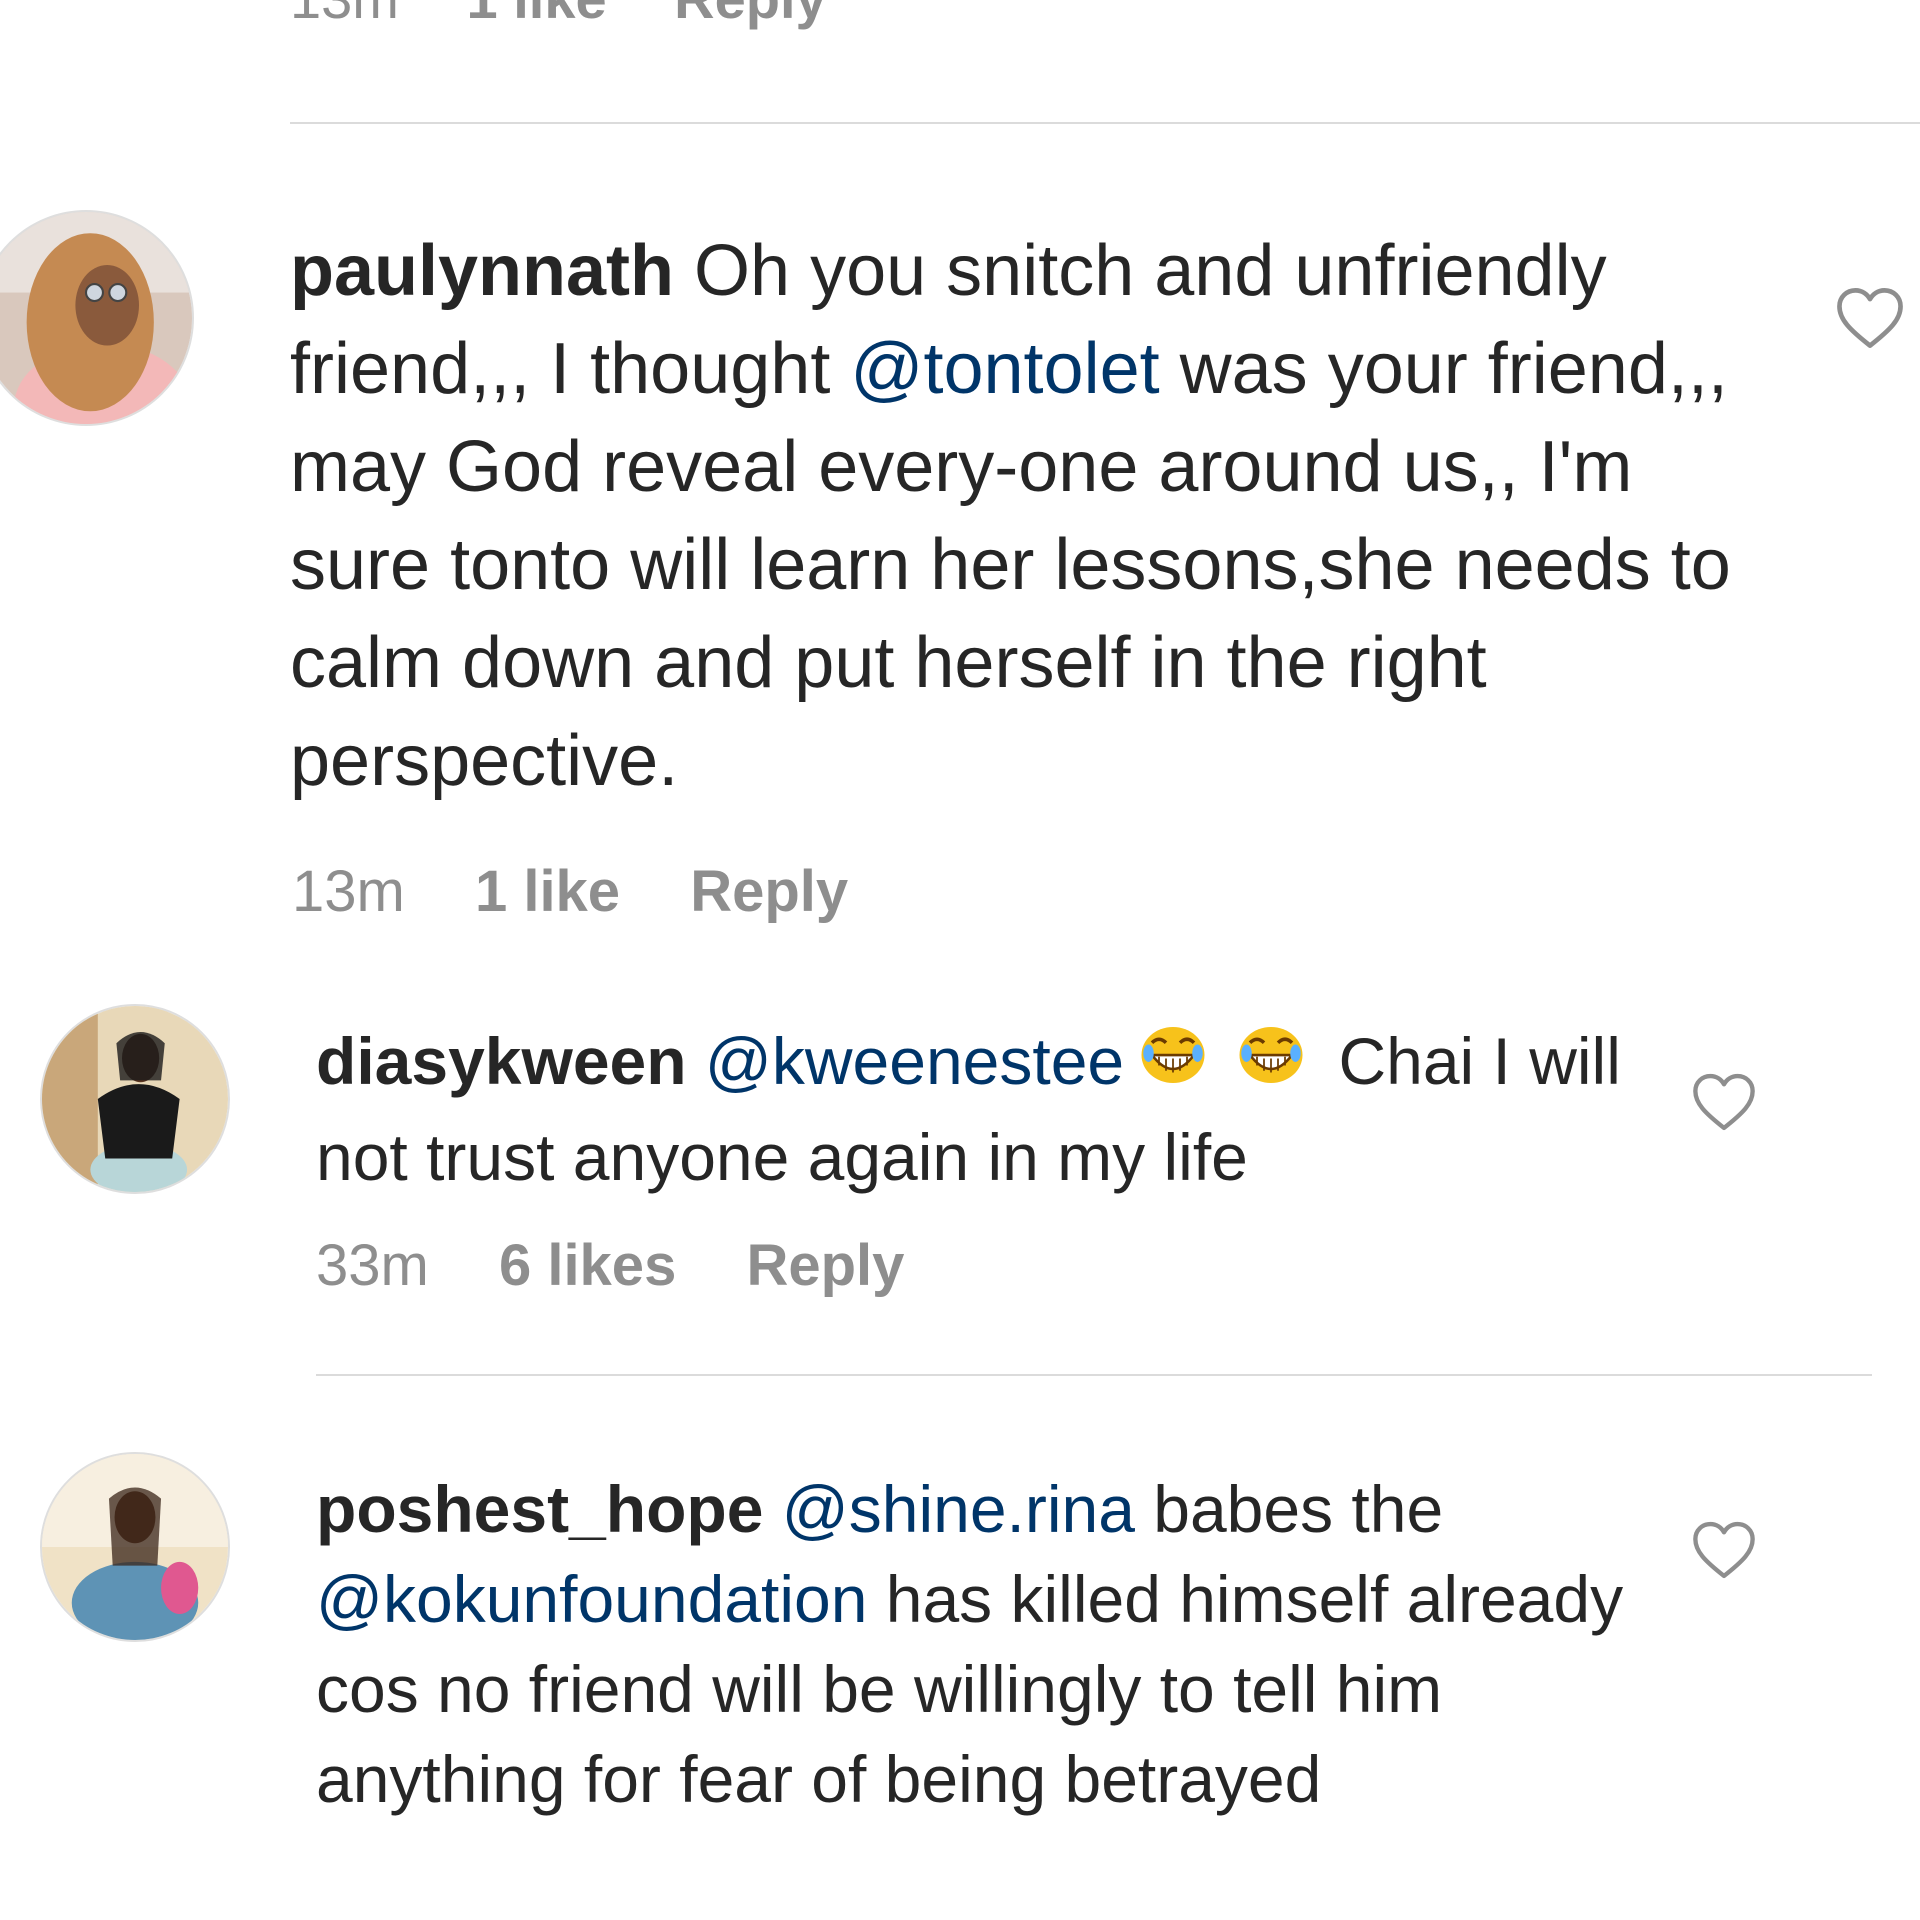 The image size is (1920, 1920). I want to click on mention-link: @kokunfoundation, so click(591, 1599).